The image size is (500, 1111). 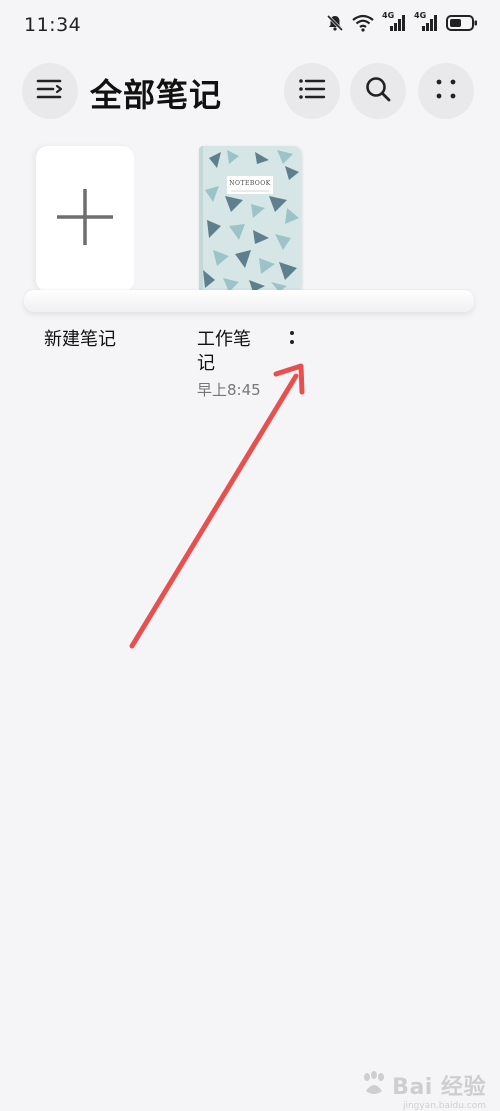 I want to click on annotation-arrow, so click(x=217, y=506).